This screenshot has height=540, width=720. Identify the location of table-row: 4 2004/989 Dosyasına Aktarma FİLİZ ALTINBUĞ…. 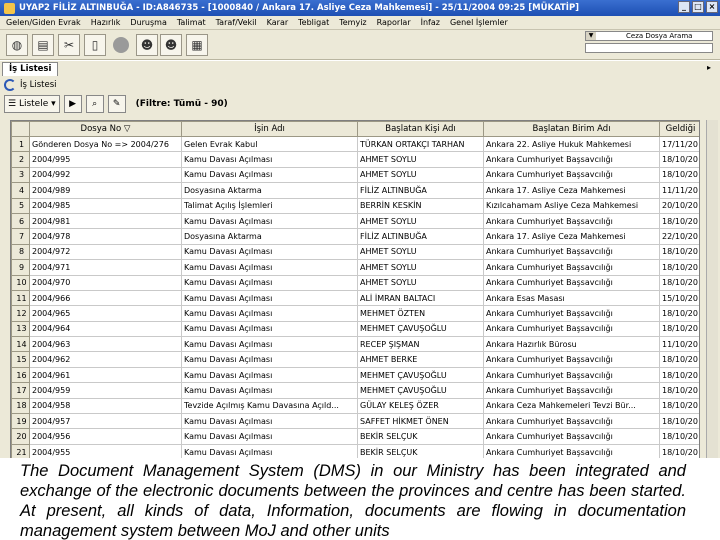
(355, 190).